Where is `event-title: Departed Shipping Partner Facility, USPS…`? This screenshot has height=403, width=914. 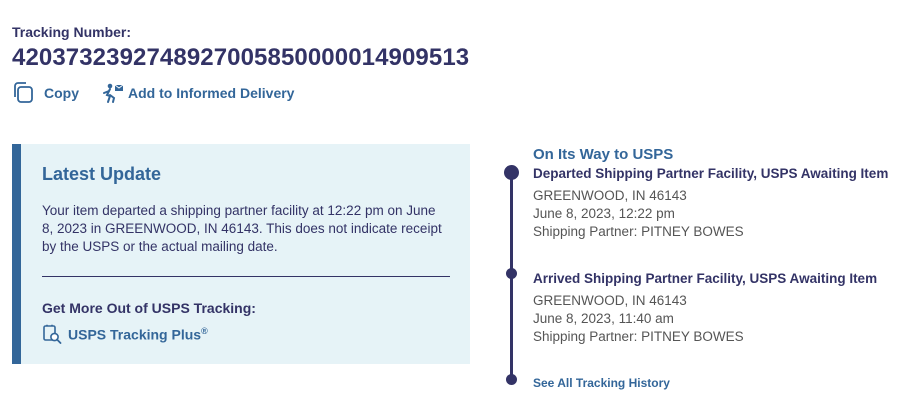
event-title: Departed Shipping Partner Facility, USPS… is located at coordinates (711, 173).